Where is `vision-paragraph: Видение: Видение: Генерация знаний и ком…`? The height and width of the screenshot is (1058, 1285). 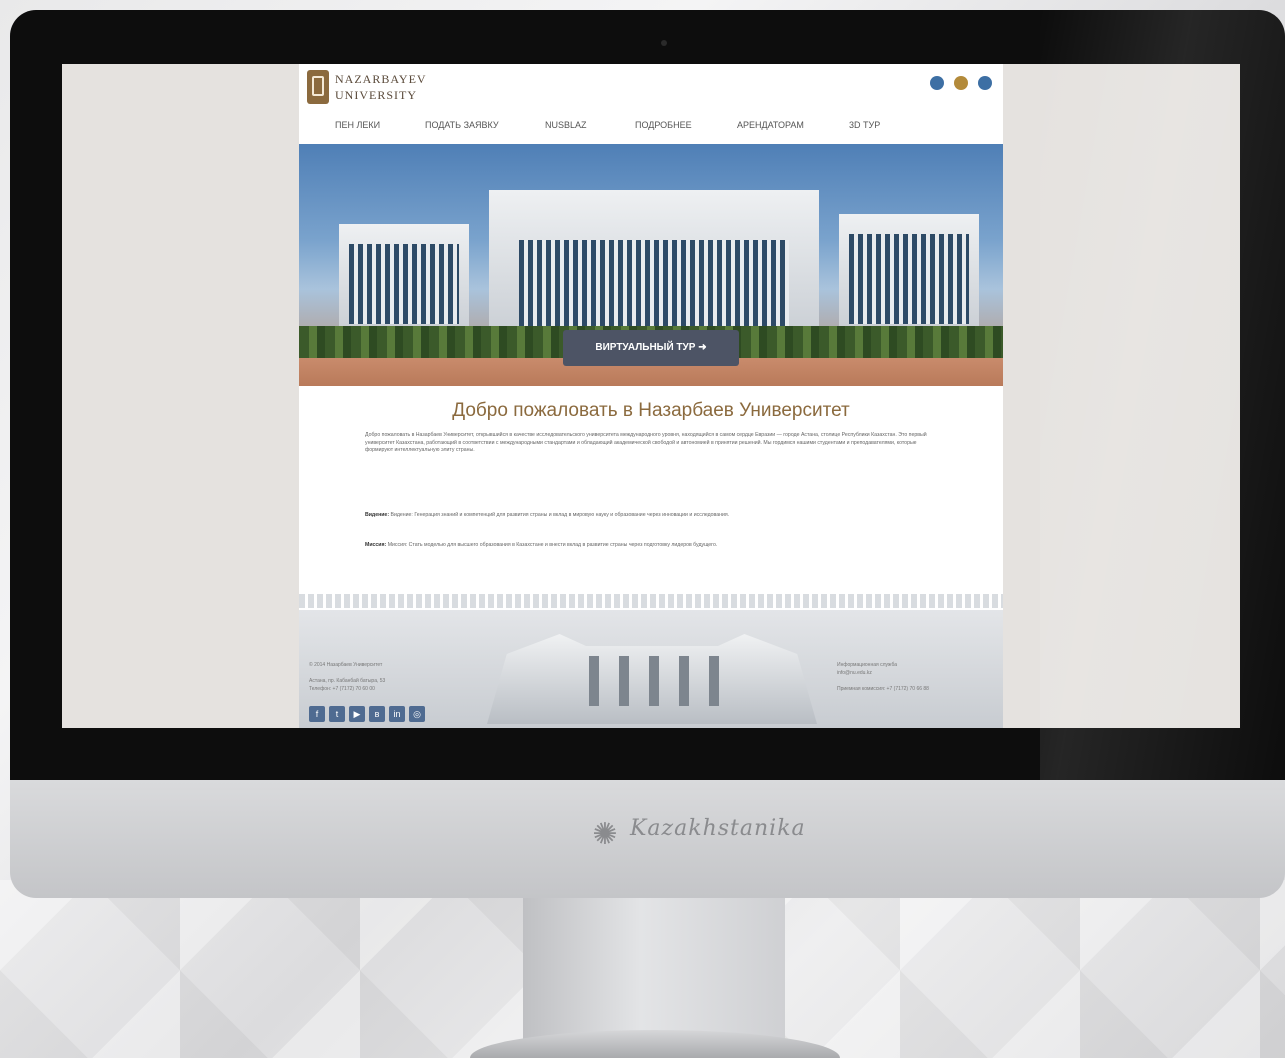 vision-paragraph: Видение: Видение: Генерация знаний и ком… is located at coordinates (651, 516).